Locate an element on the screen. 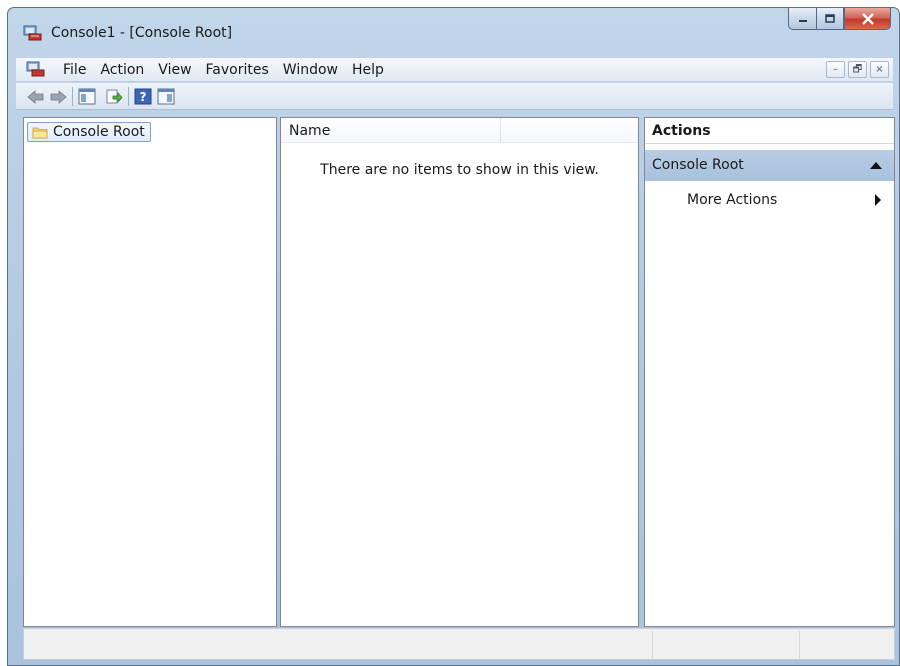 Image resolution: width=900 pixels, height=666 pixels. menu-view: View is located at coordinates (174, 70).